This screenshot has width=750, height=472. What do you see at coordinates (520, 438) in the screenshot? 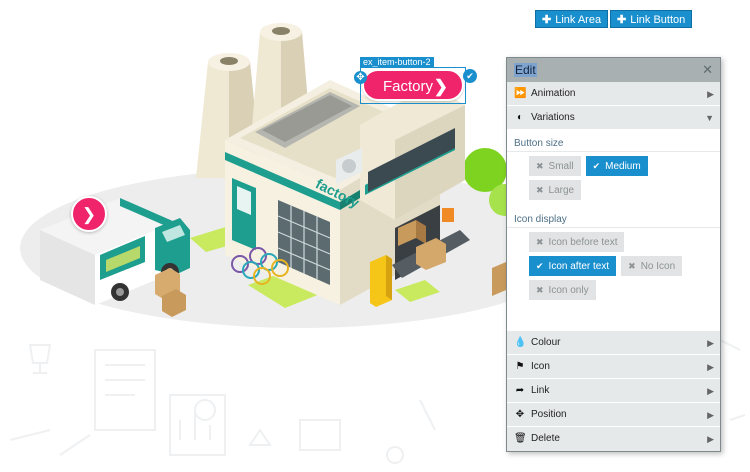
I see `trash-icon: 🗑` at bounding box center [520, 438].